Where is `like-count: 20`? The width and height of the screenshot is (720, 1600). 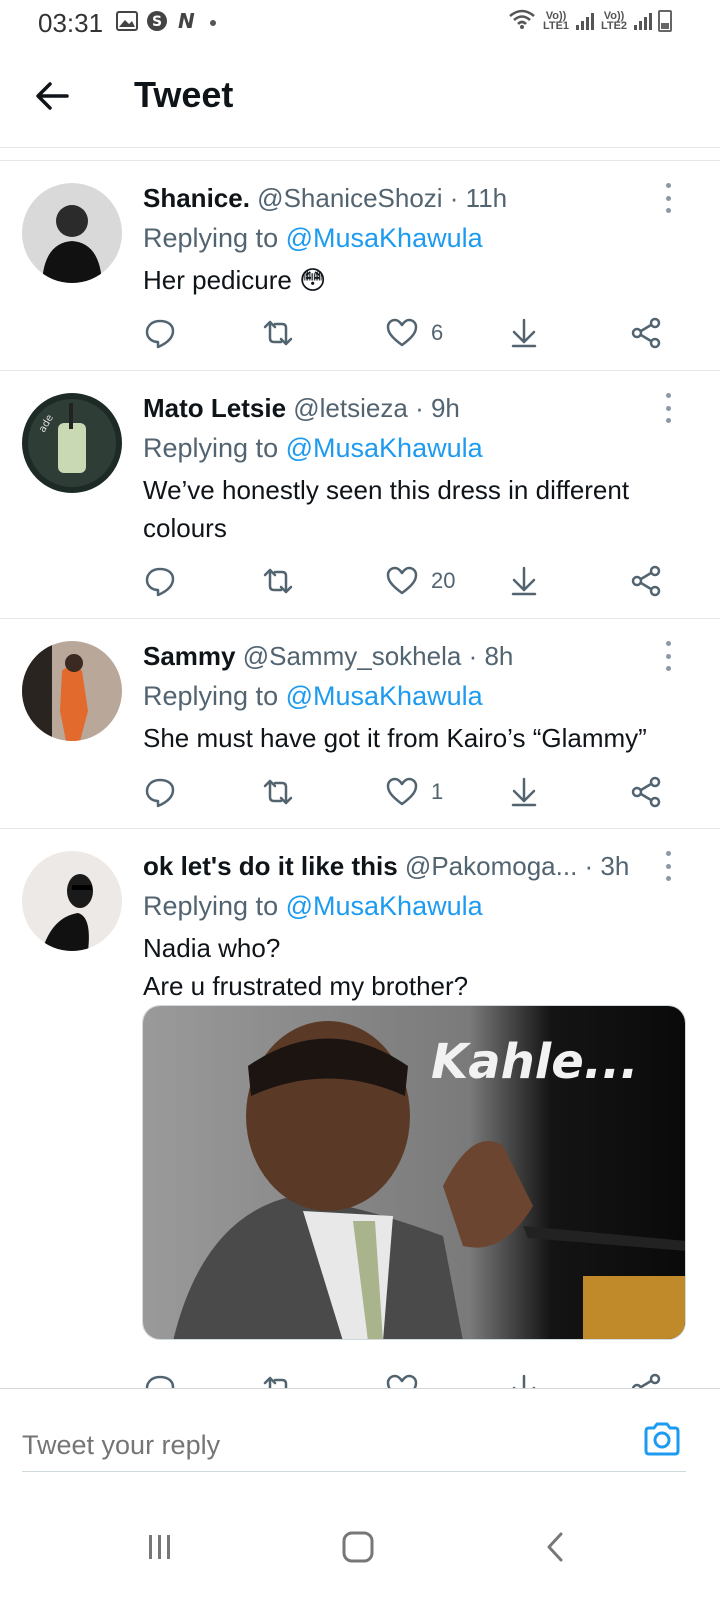
like-count: 20 is located at coordinates (443, 580).